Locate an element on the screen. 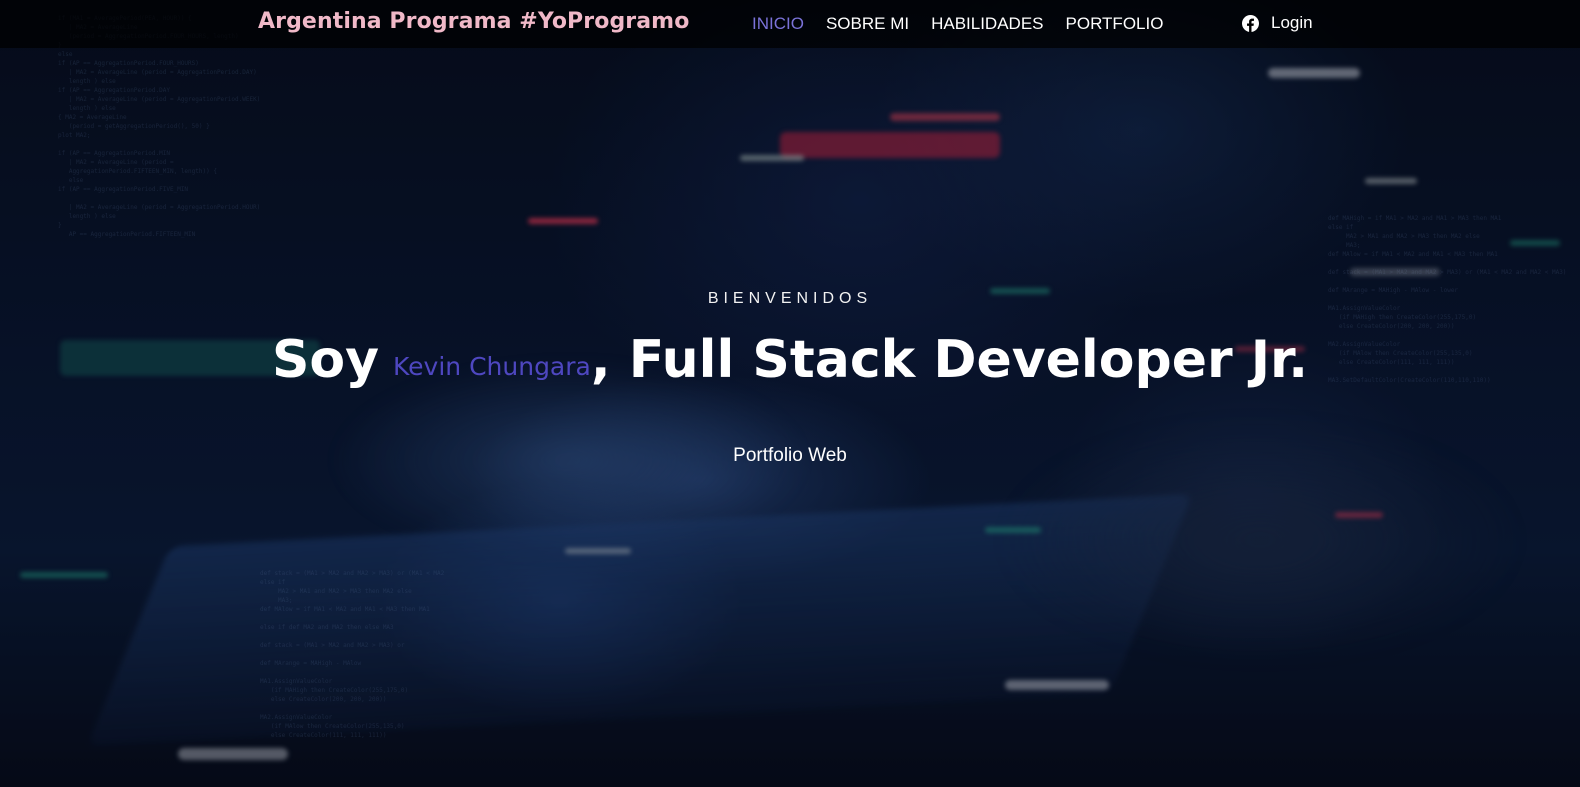 This screenshot has height=787, width=1580. login-button: Login is located at coordinates (1277, 23).